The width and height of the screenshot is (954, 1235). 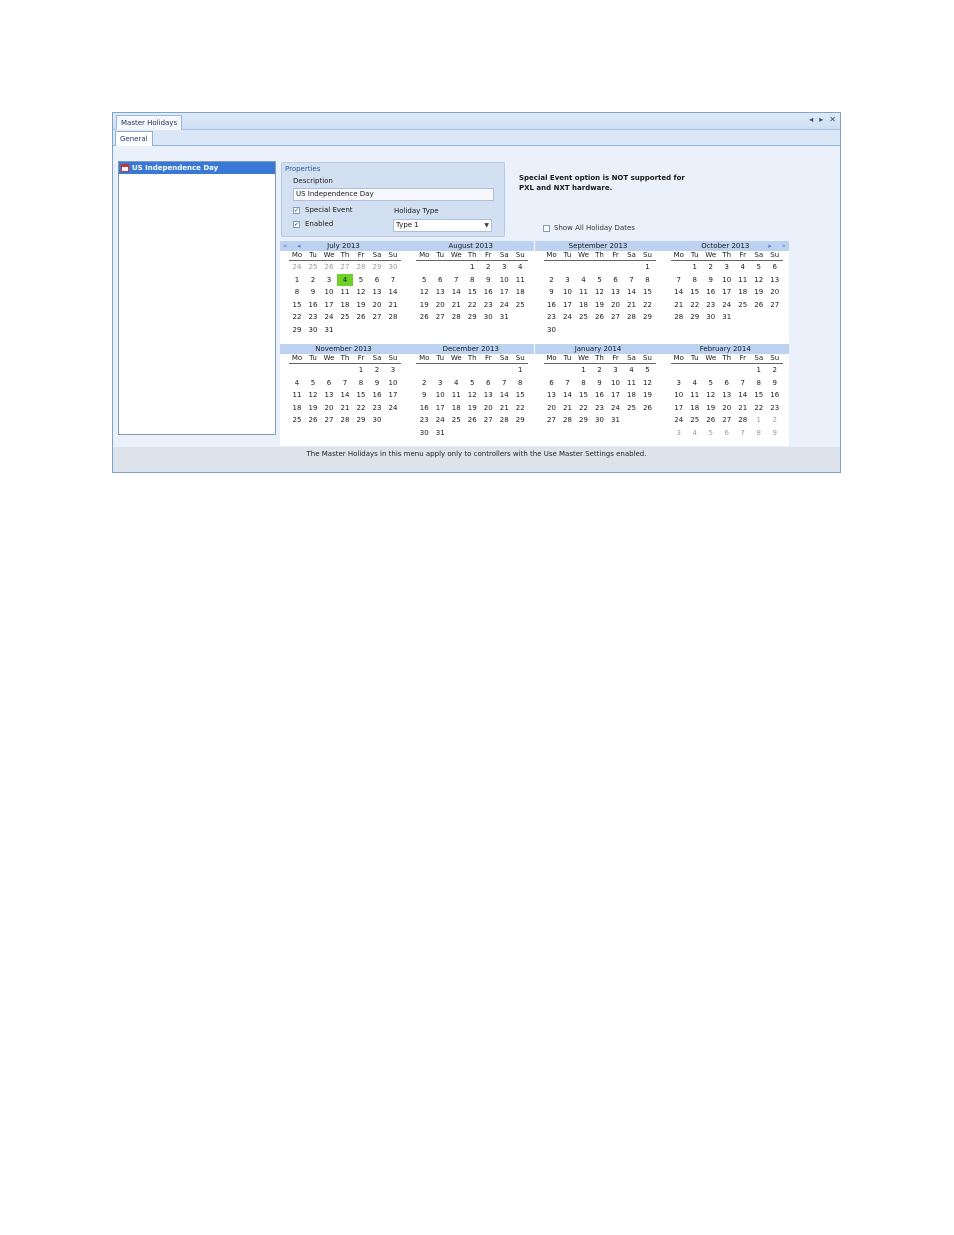 I want to click on adjacent-month-day: 29, so click(x=377, y=267).